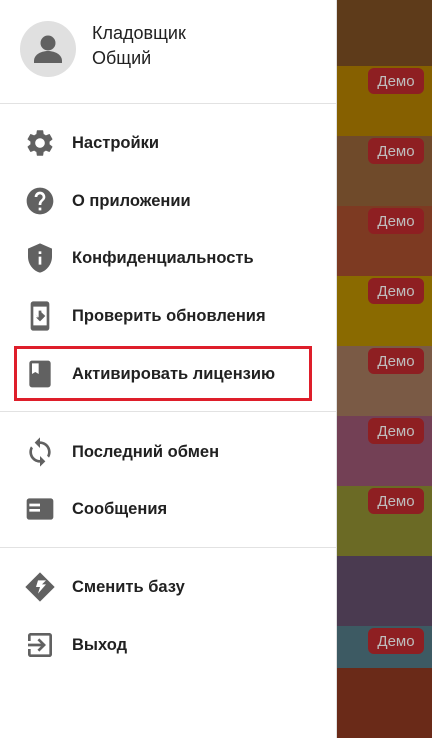 Image resolution: width=432 pixels, height=738 pixels. I want to click on message-card-icon, so click(40, 509).